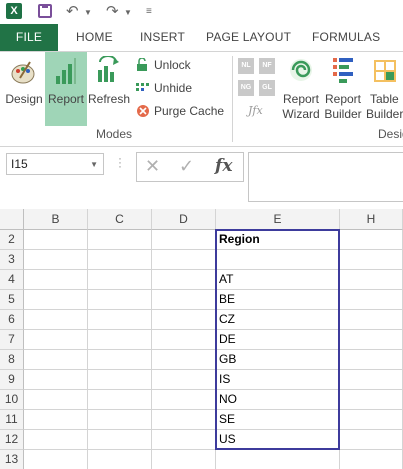 Image resolution: width=403 pixels, height=469 pixels. Describe the element at coordinates (12, 320) in the screenshot. I see `row-header: 6` at that location.